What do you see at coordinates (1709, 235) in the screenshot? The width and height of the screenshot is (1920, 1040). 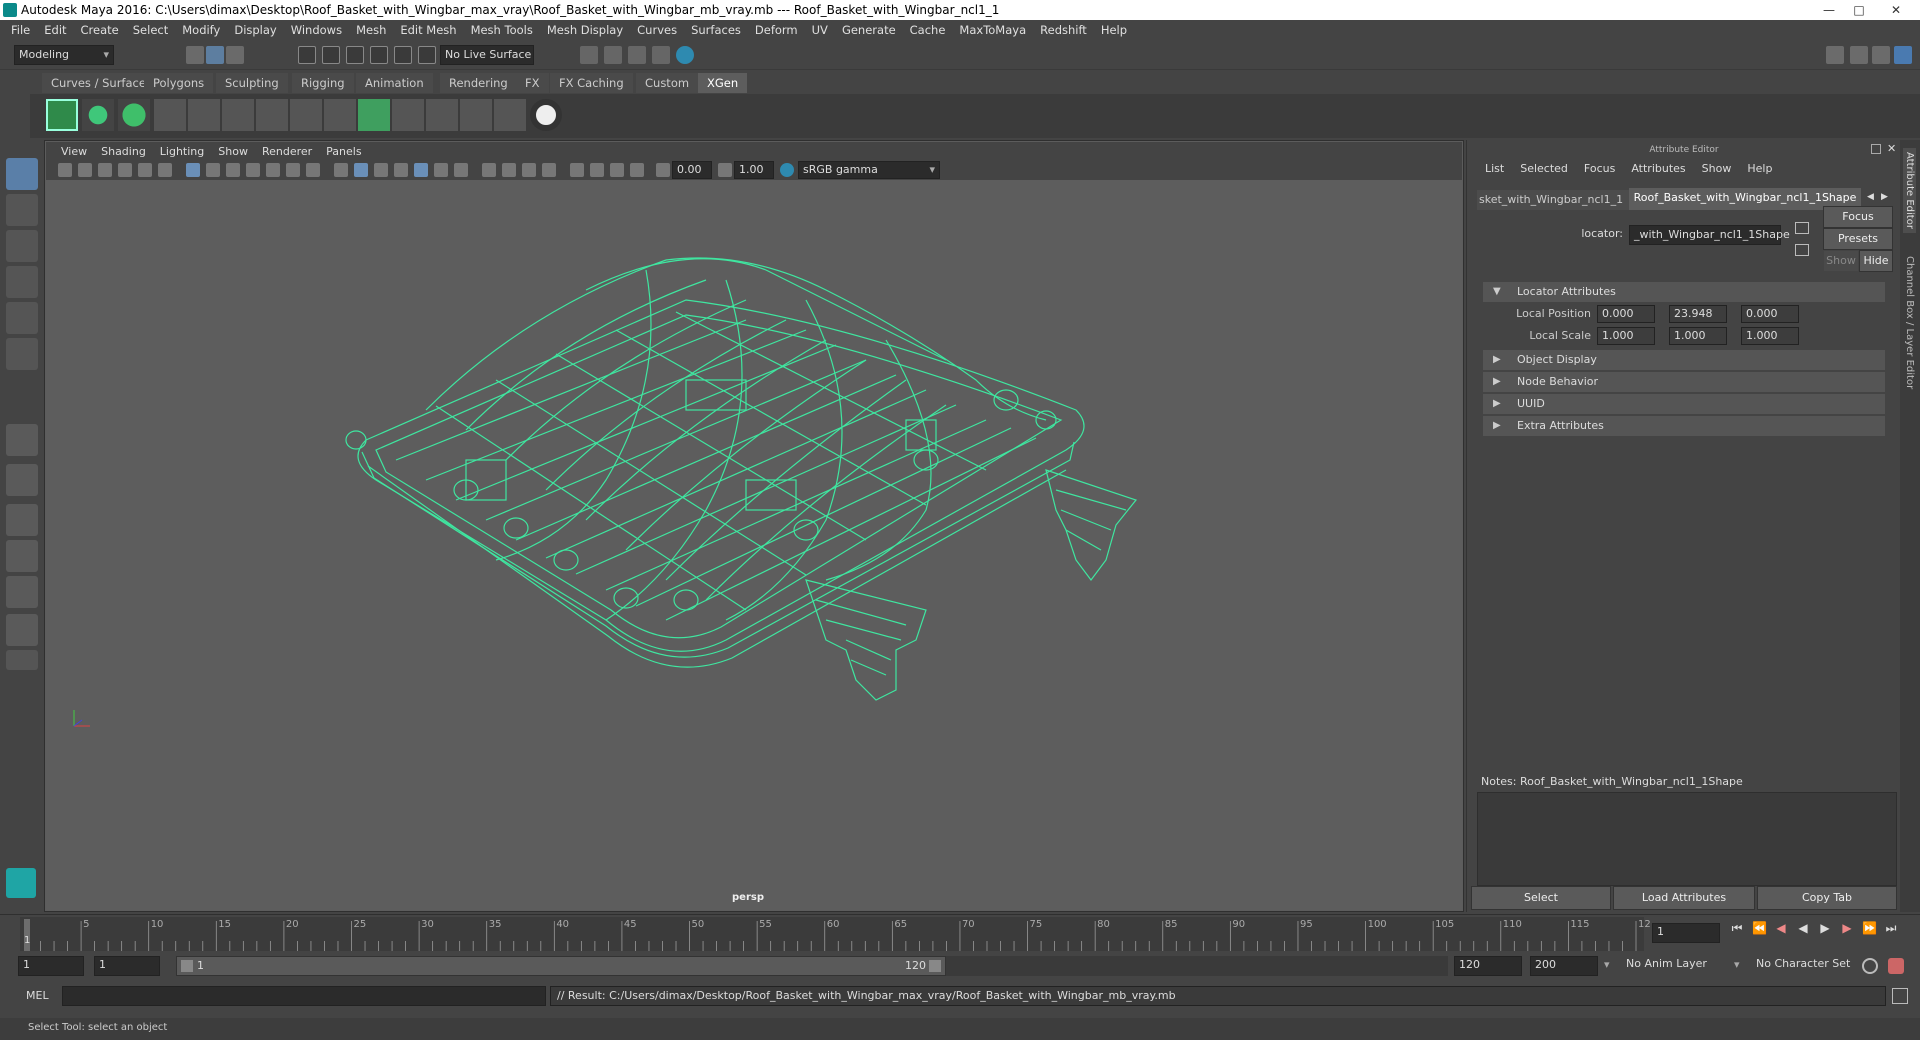 I see `node-name-field: _with_Wingbar_ncl1_1Shape` at bounding box center [1709, 235].